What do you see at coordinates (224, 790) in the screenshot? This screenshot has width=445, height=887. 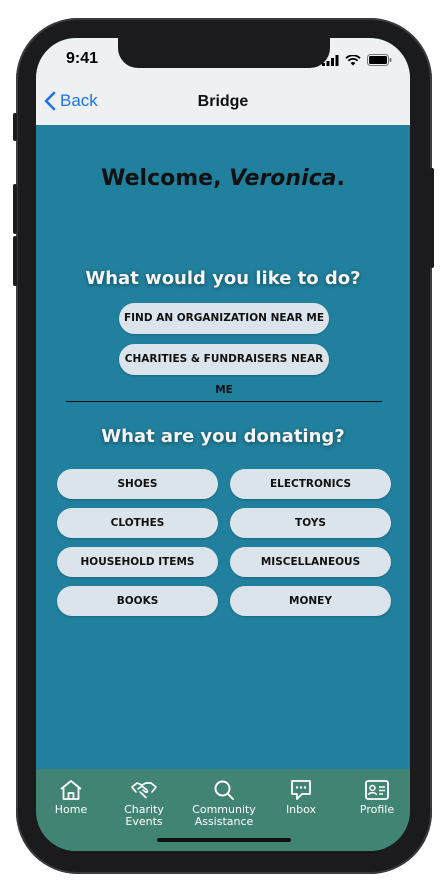 I see `search-icon` at bounding box center [224, 790].